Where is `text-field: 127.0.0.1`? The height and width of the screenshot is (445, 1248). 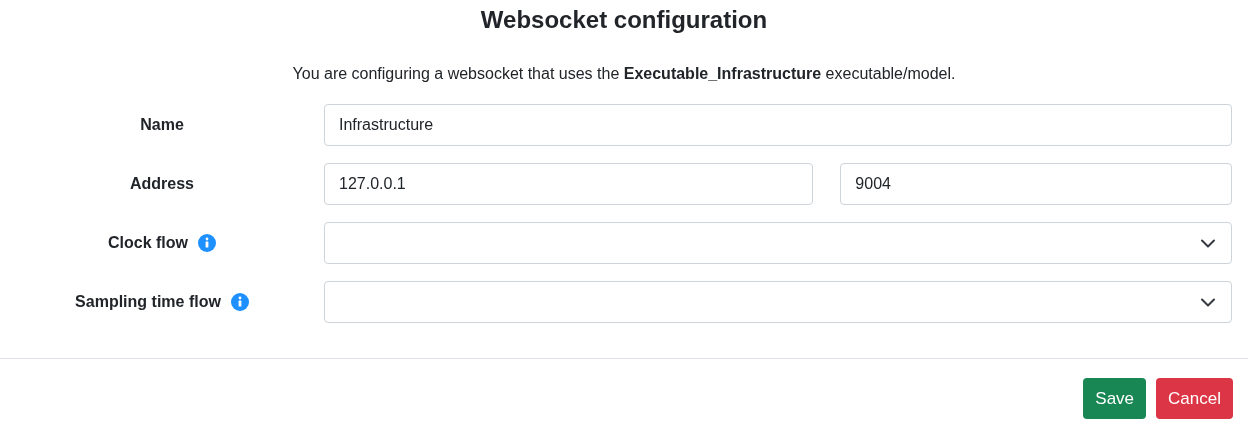
text-field: 127.0.0.1 is located at coordinates (569, 184).